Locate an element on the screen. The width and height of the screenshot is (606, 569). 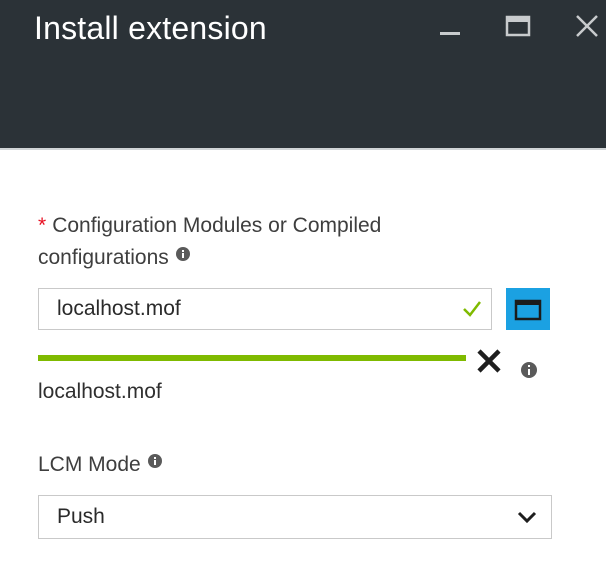
upload-progress-bar is located at coordinates (252, 358).